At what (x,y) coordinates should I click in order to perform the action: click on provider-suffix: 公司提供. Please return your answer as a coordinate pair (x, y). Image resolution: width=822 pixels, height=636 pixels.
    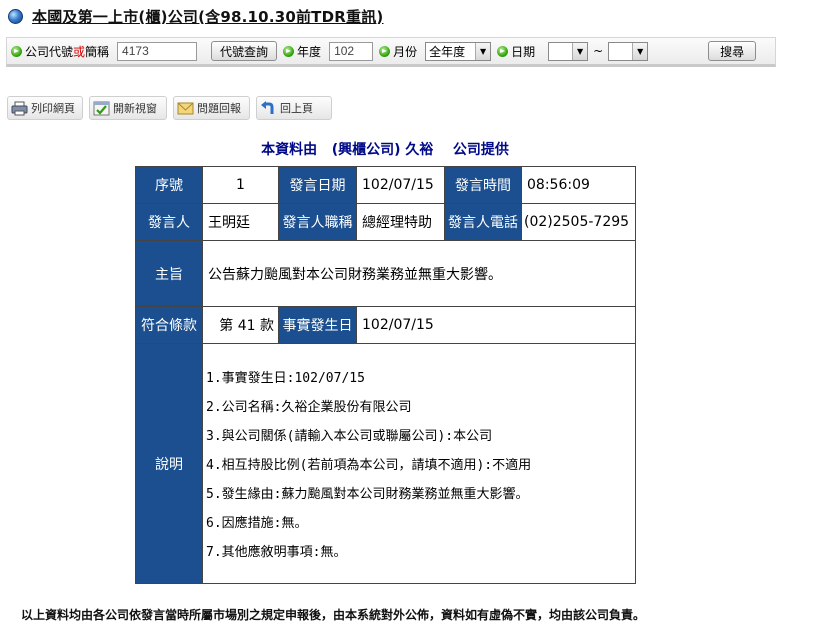
    Looking at the image, I should click on (480, 150).